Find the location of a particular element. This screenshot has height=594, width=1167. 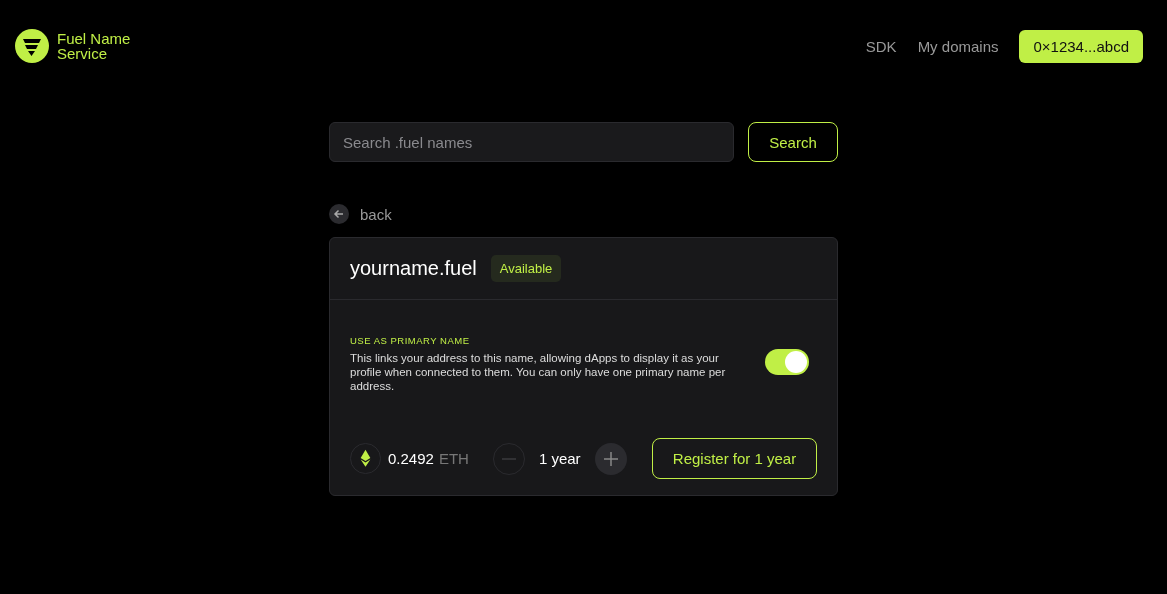

ethereum-icon is located at coordinates (365, 458).